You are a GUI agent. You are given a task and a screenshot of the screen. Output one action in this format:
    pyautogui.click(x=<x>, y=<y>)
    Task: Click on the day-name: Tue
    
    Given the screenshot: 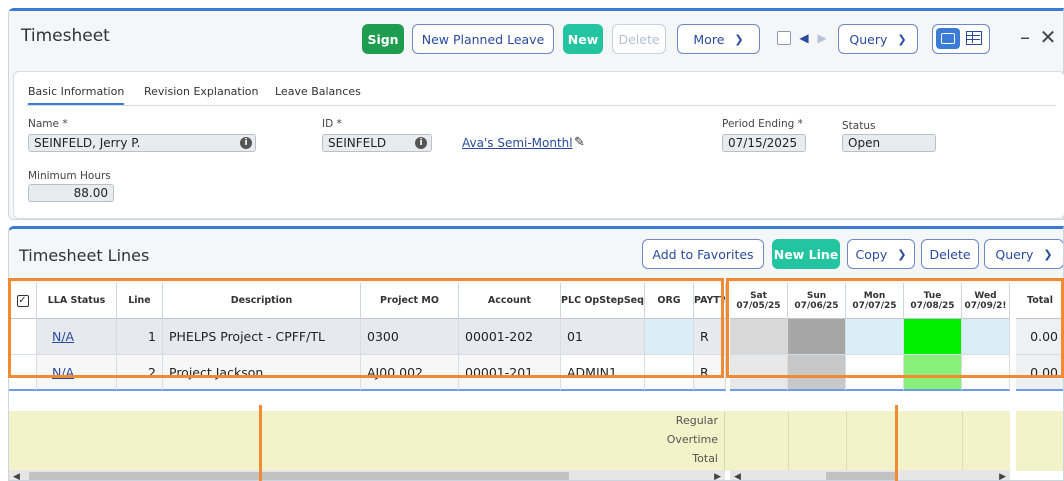 What is the action you would take?
    pyautogui.click(x=932, y=295)
    